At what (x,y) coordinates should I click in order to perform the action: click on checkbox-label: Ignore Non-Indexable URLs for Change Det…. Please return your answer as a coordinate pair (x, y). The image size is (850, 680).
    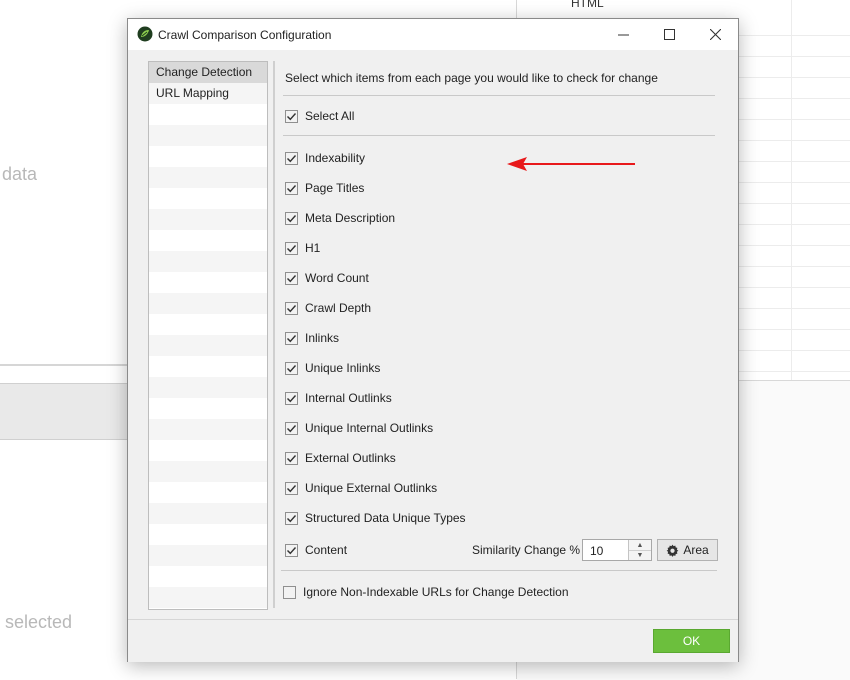
    Looking at the image, I should click on (436, 592).